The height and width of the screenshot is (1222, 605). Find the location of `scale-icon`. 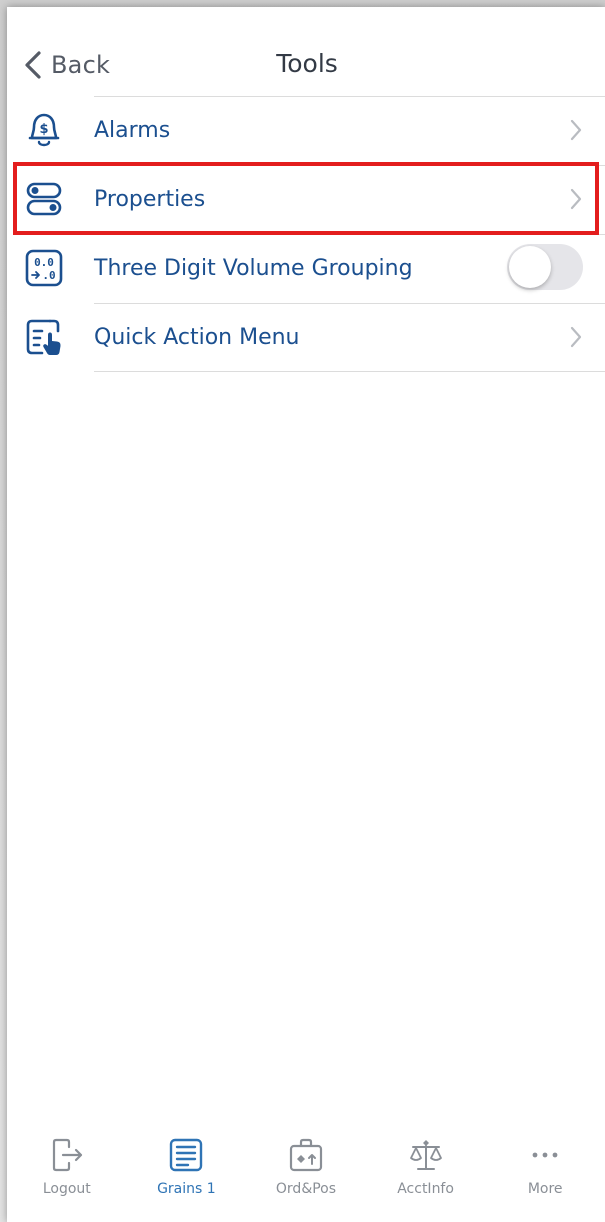

scale-icon is located at coordinates (425, 1155).